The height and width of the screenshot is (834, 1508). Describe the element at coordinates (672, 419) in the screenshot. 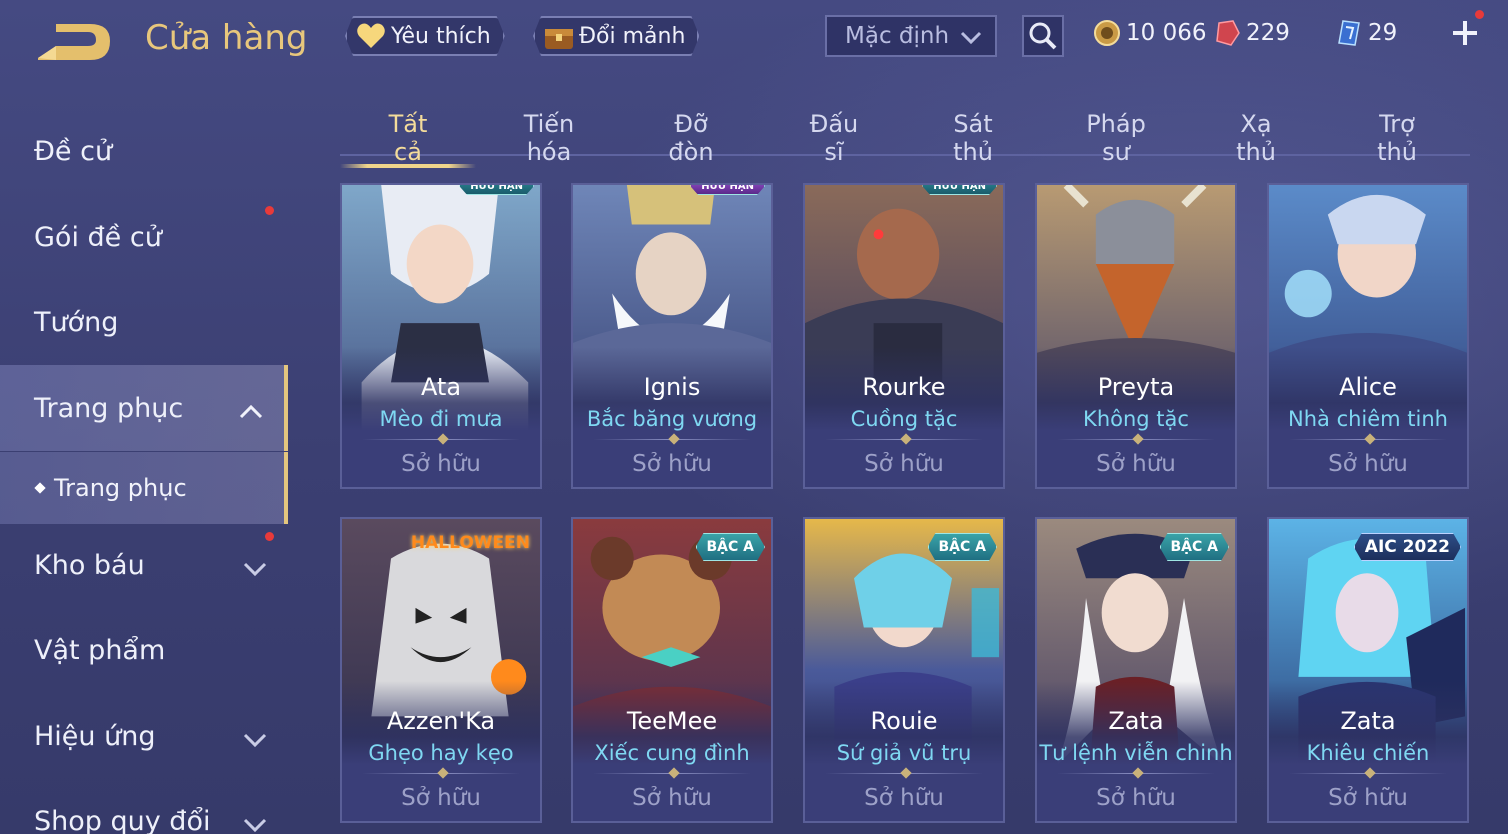

I see `skin-name: Bắc băng vương` at that location.